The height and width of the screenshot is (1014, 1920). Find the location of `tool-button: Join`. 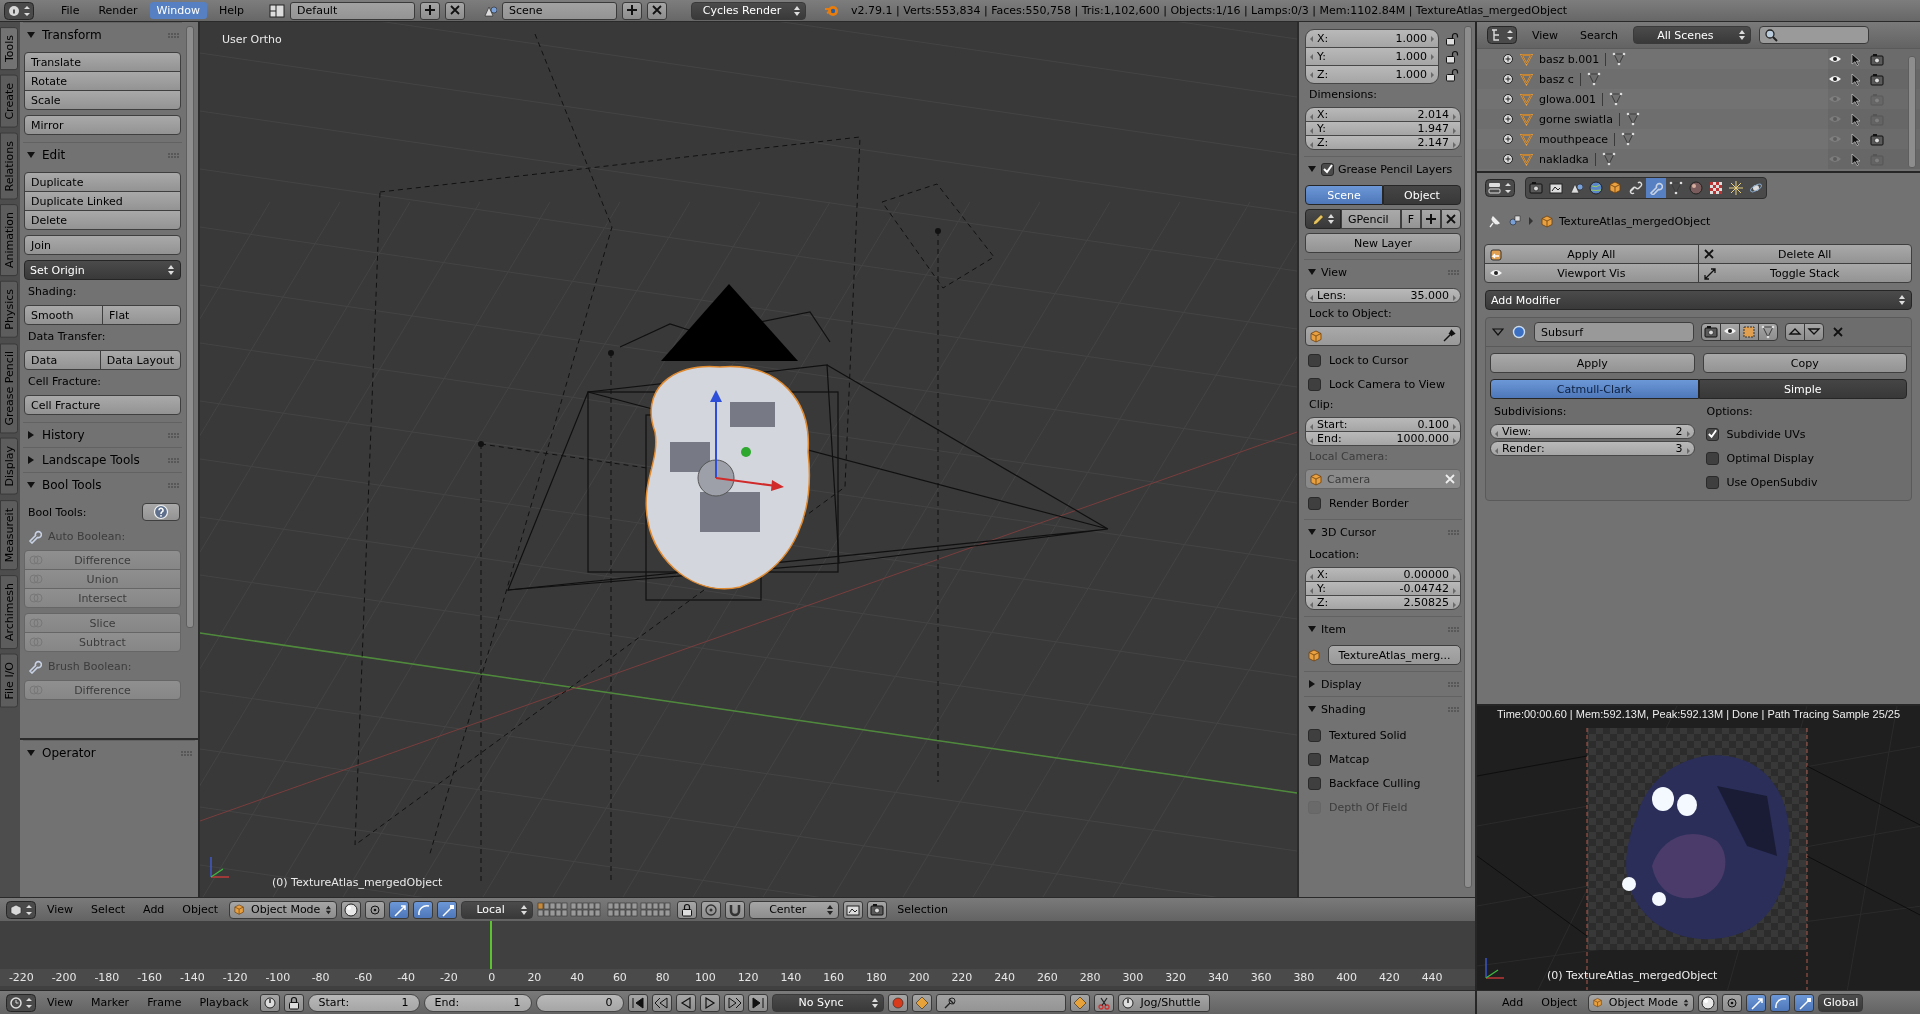

tool-button: Join is located at coordinates (102, 245).